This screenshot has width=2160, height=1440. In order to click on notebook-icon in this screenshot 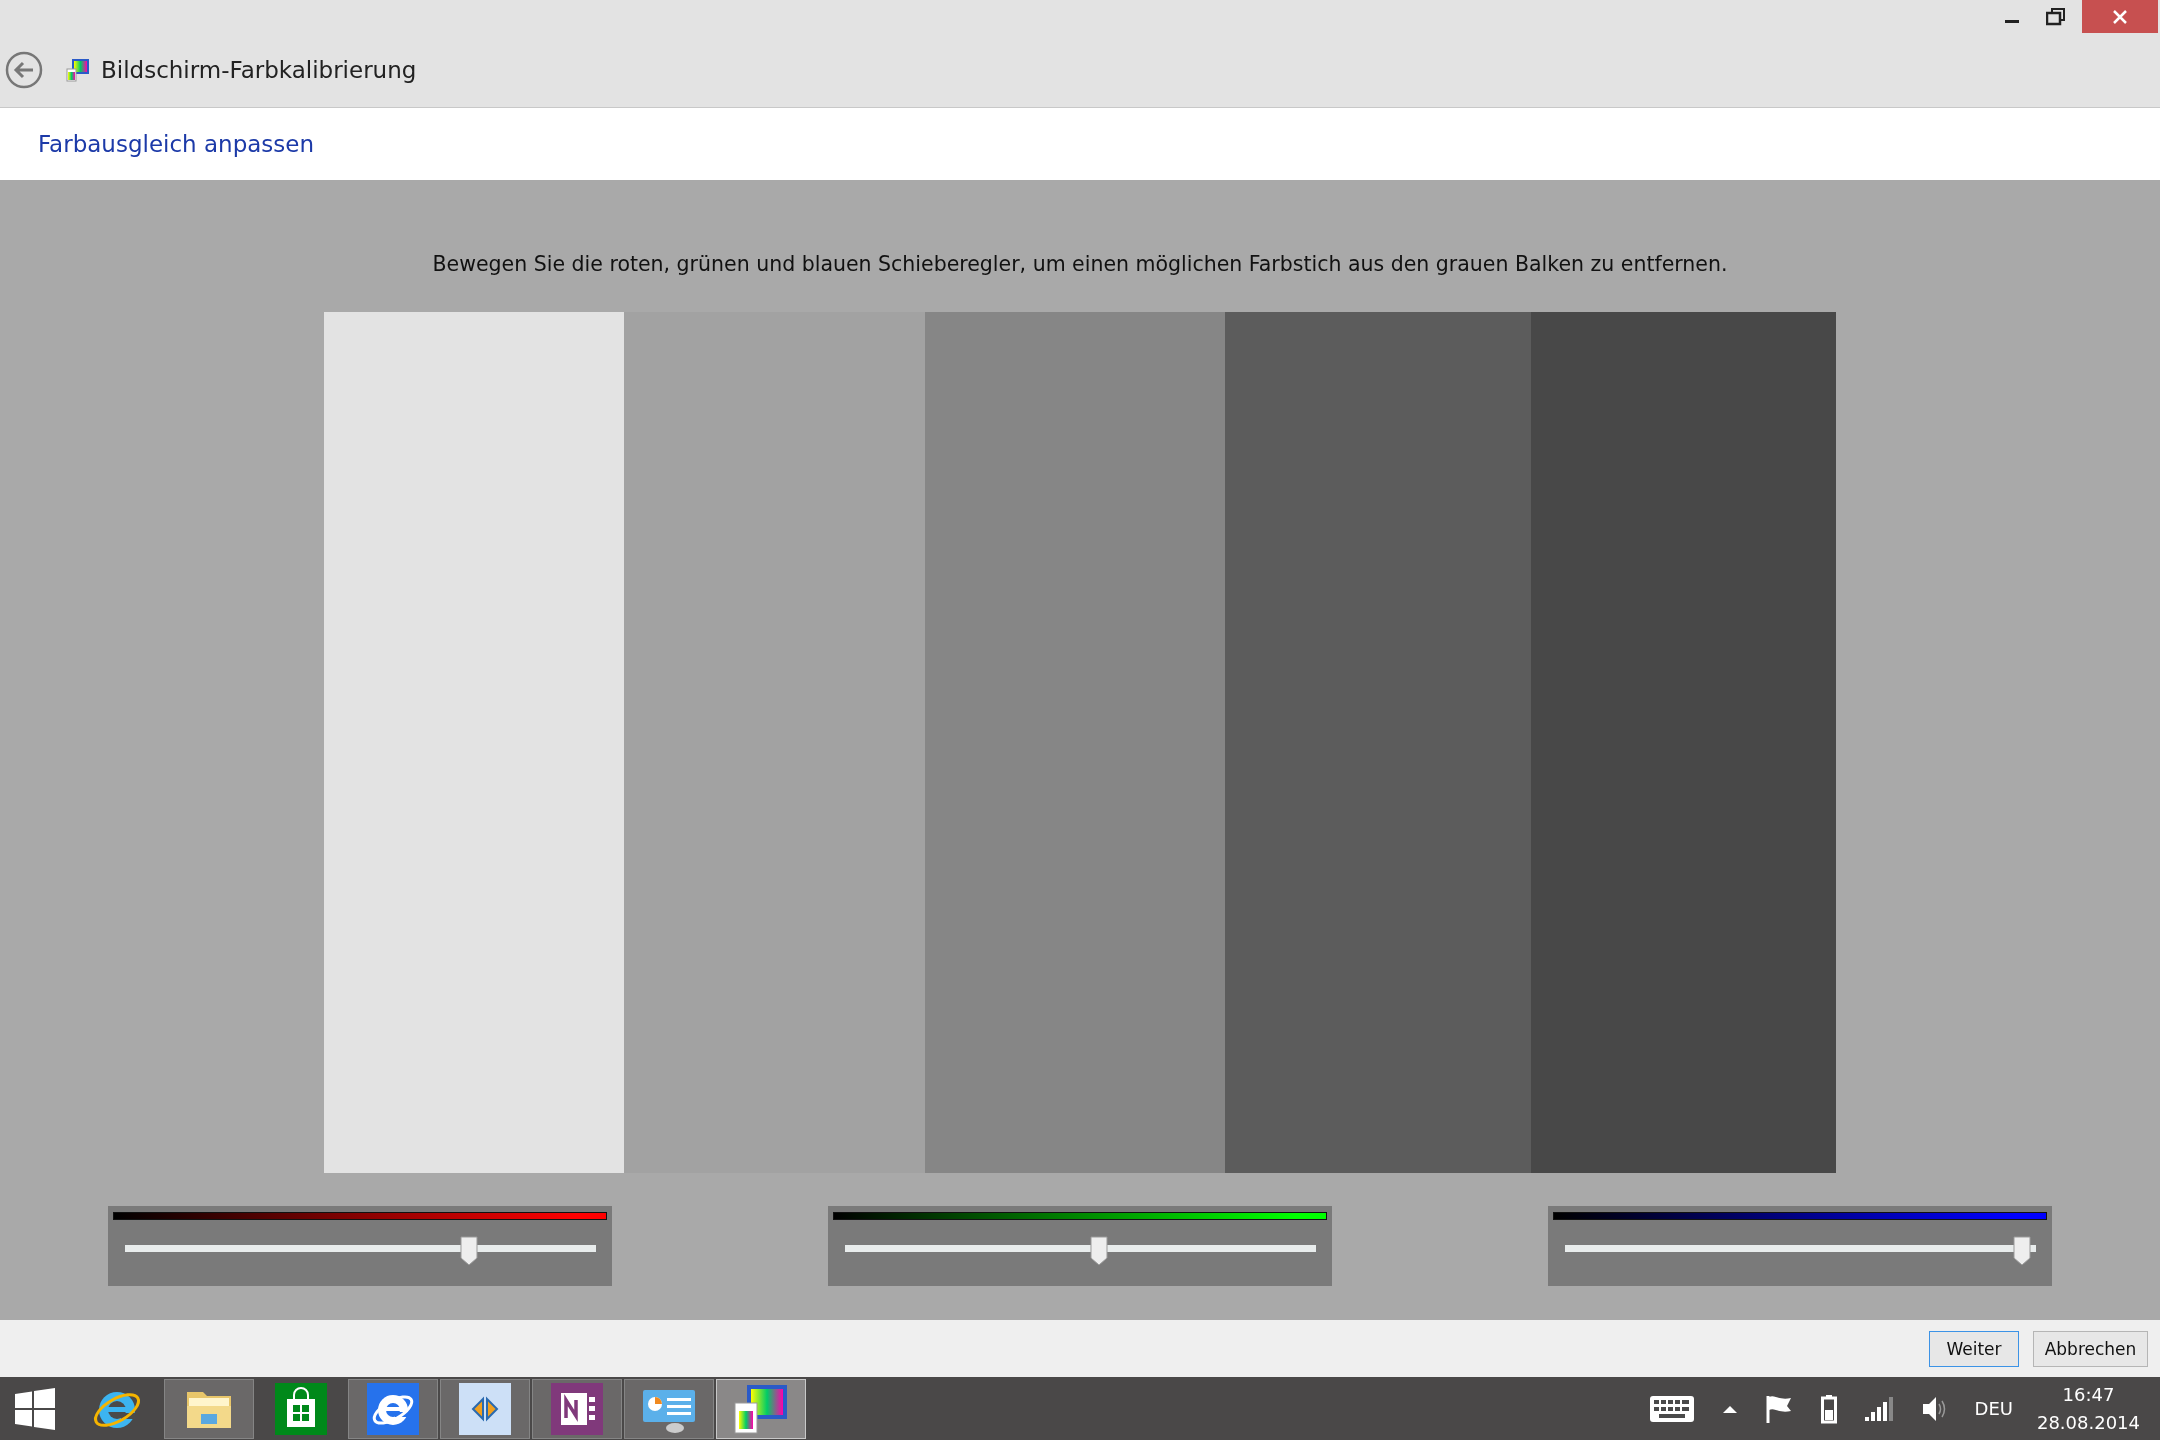, I will do `click(577, 1408)`.